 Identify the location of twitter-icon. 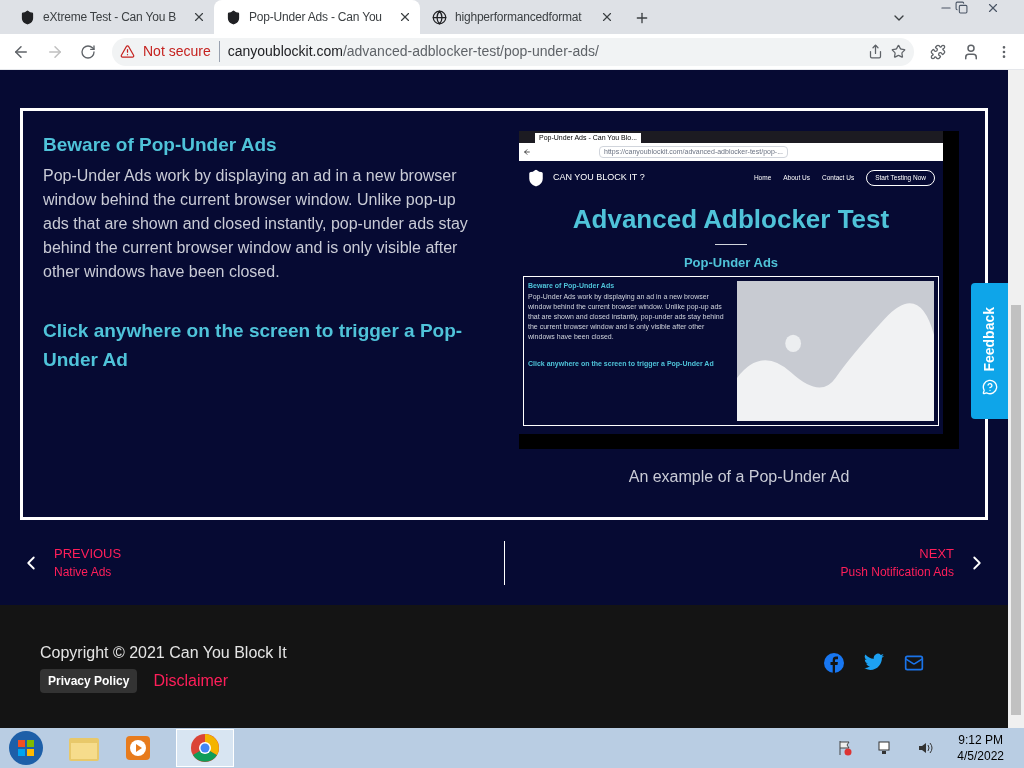
(874, 662).